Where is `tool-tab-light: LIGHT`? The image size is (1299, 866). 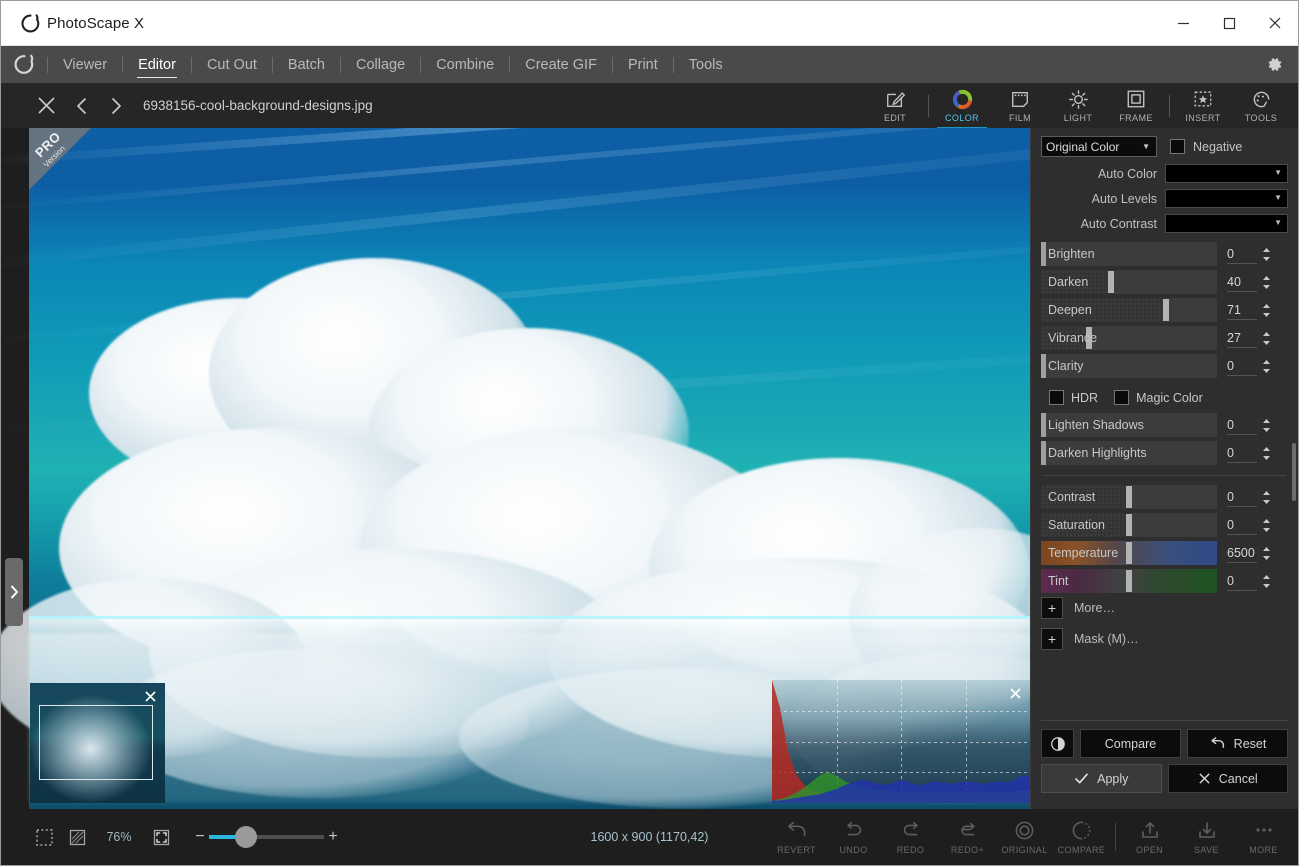 tool-tab-light: LIGHT is located at coordinates (1078, 105).